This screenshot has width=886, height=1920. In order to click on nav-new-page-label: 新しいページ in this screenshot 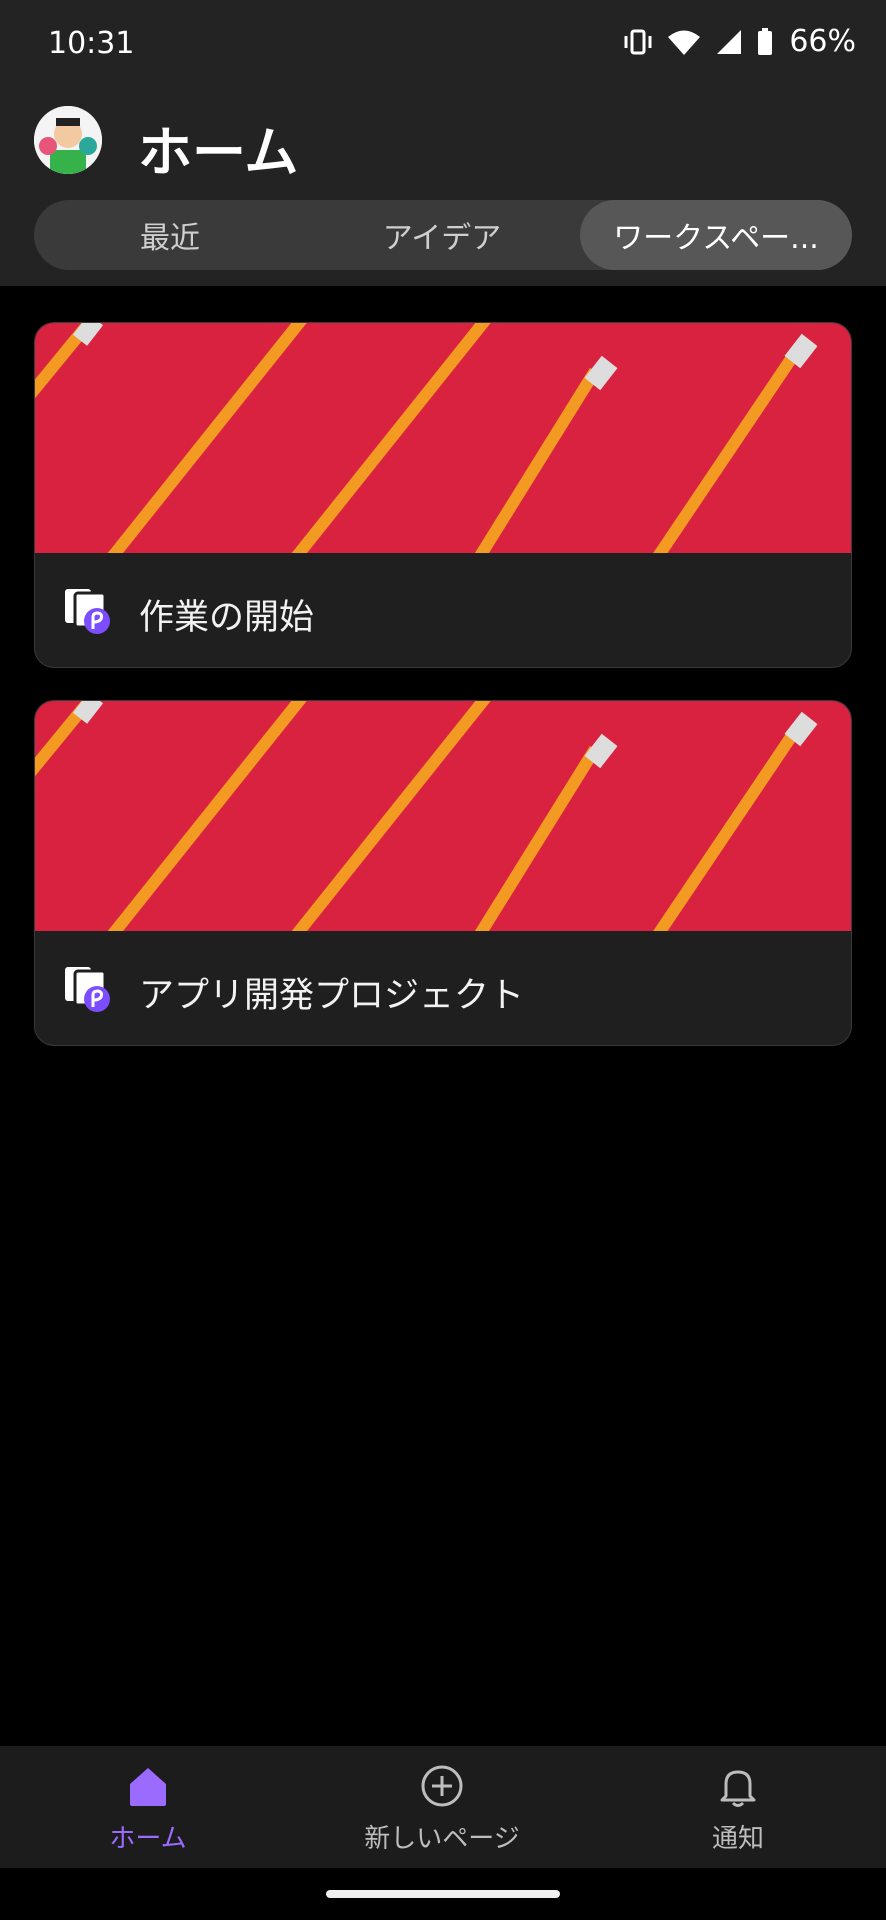, I will do `click(442, 1839)`.